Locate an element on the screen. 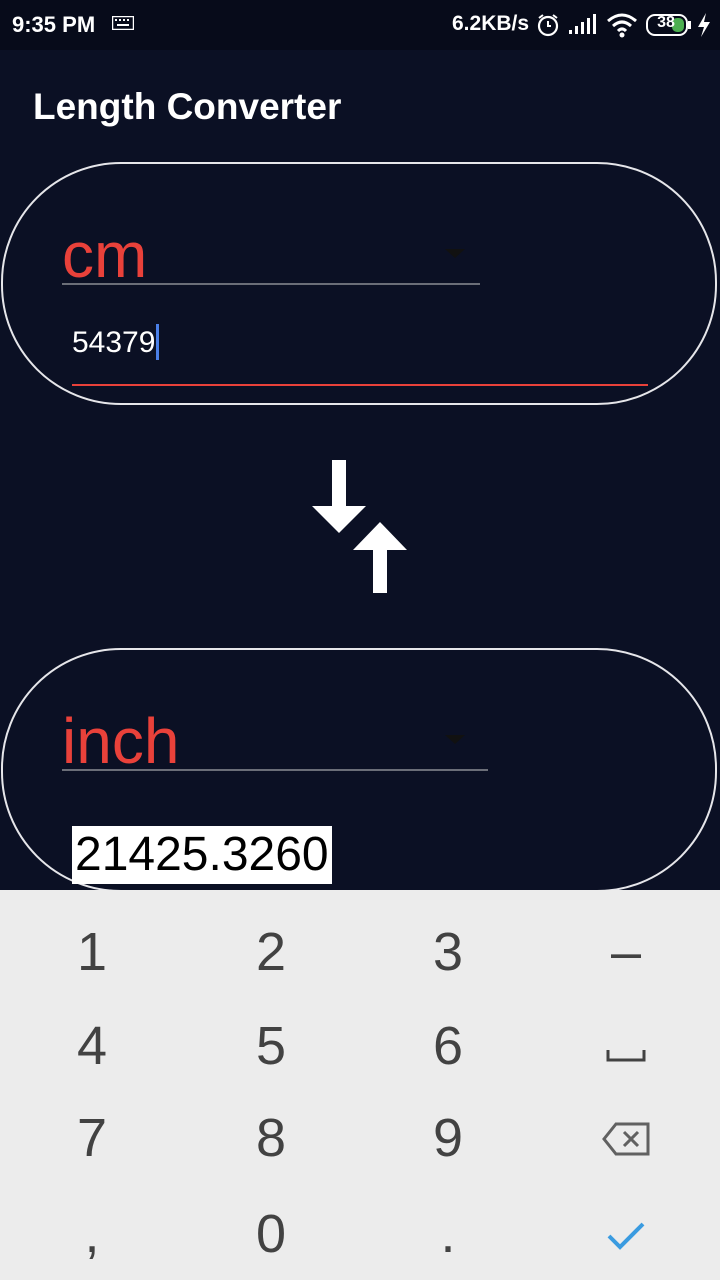 The image size is (720, 1280). key-backspace is located at coordinates (626, 1138).